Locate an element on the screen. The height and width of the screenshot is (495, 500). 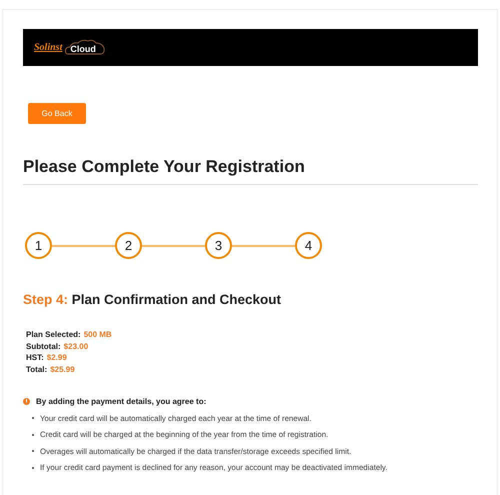
summary-label: Subtotal: is located at coordinates (43, 346).